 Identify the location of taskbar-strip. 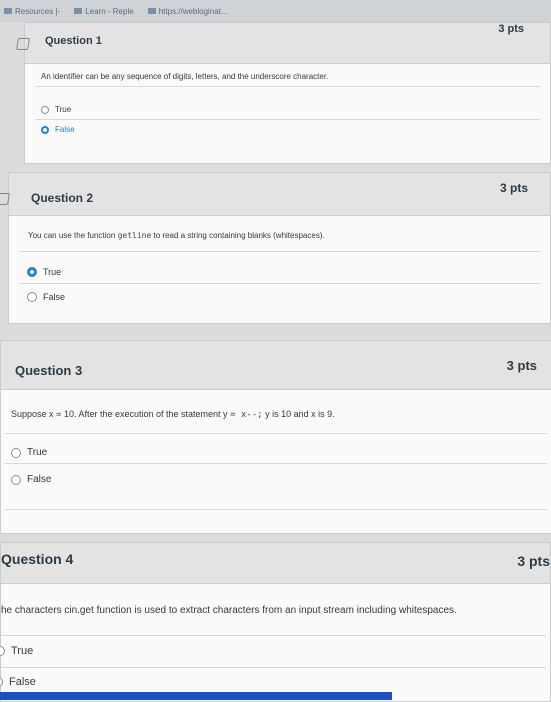
(196, 696).